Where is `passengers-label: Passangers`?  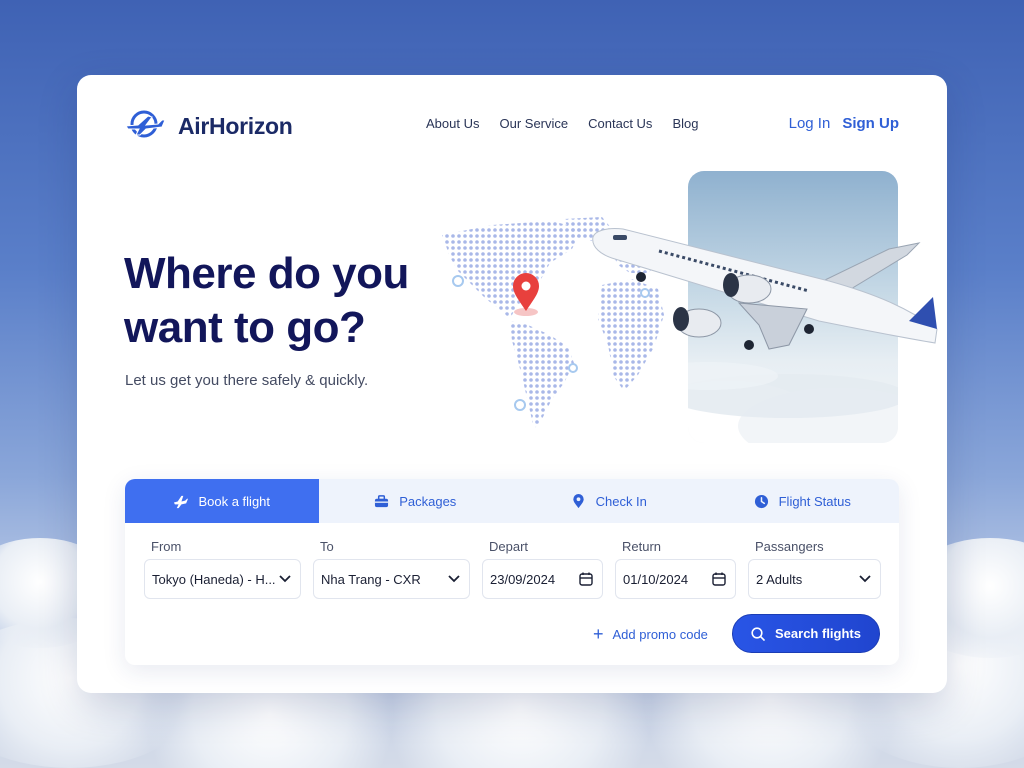
passengers-label: Passangers is located at coordinates (789, 546).